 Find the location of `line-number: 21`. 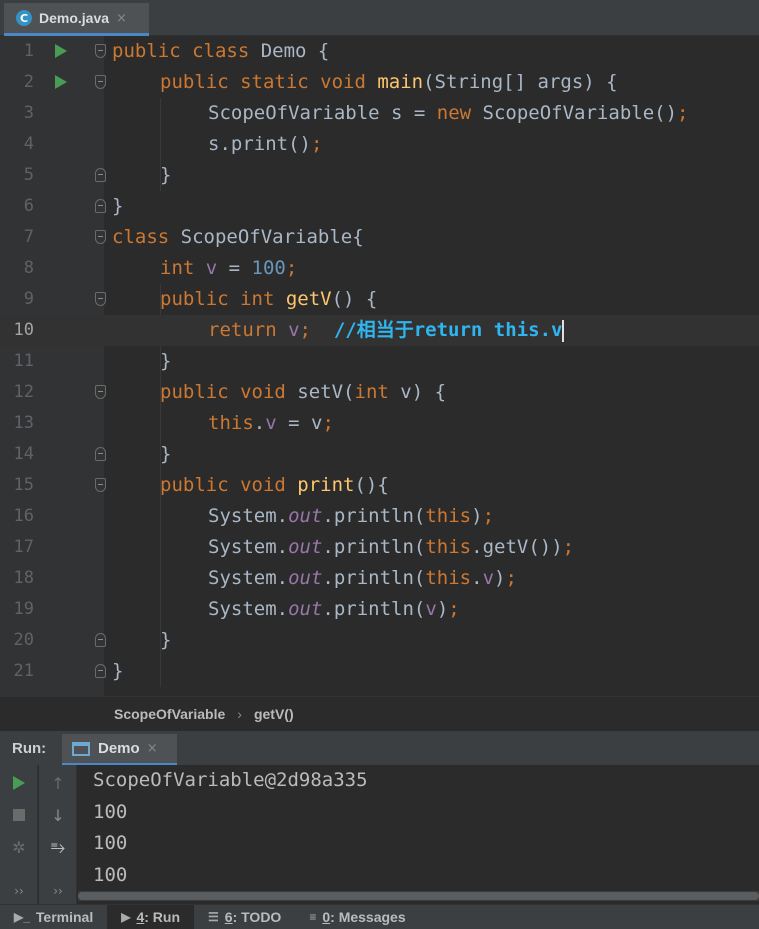

line-number: 21 is located at coordinates (23, 671).